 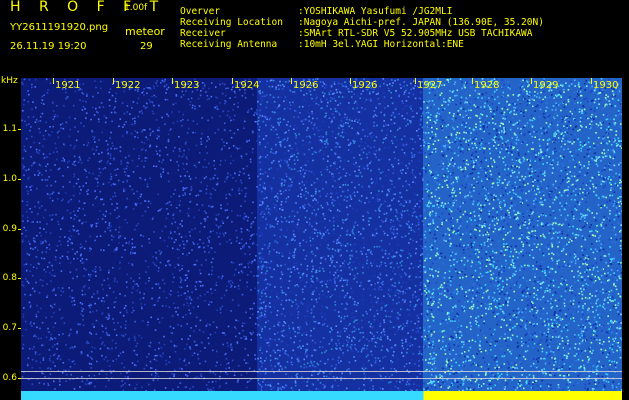 What do you see at coordinates (321, 378) in the screenshot?
I see `reference-line-lower` at bounding box center [321, 378].